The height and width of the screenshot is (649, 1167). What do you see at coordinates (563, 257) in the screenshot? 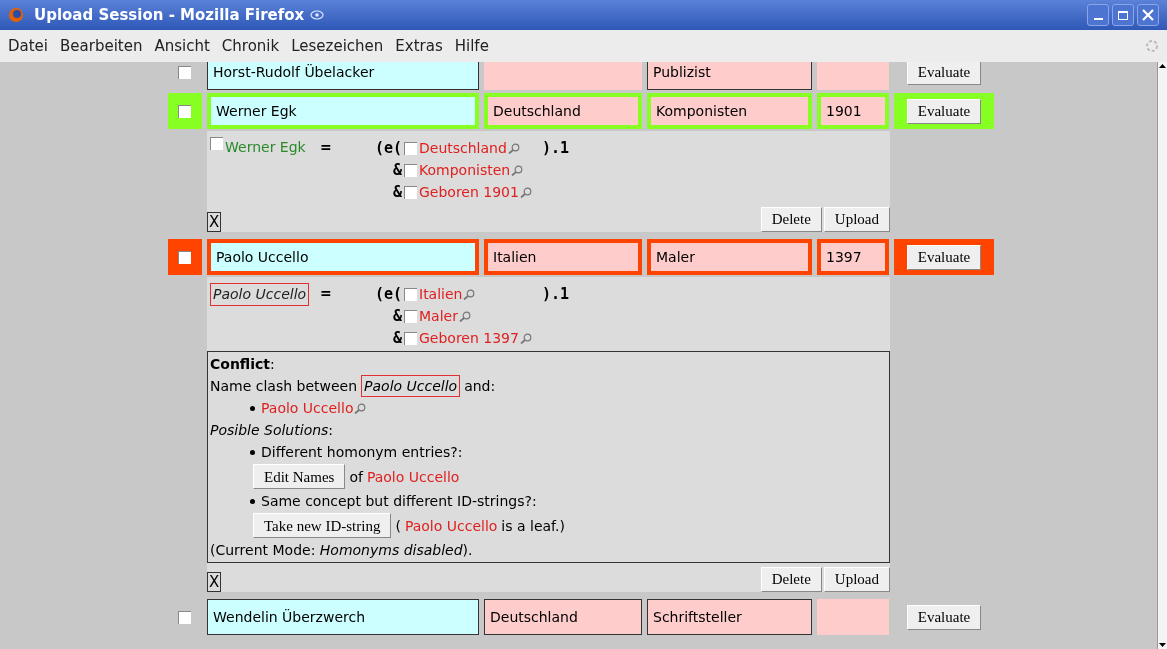
I see `attribute-cell: Italien` at bounding box center [563, 257].